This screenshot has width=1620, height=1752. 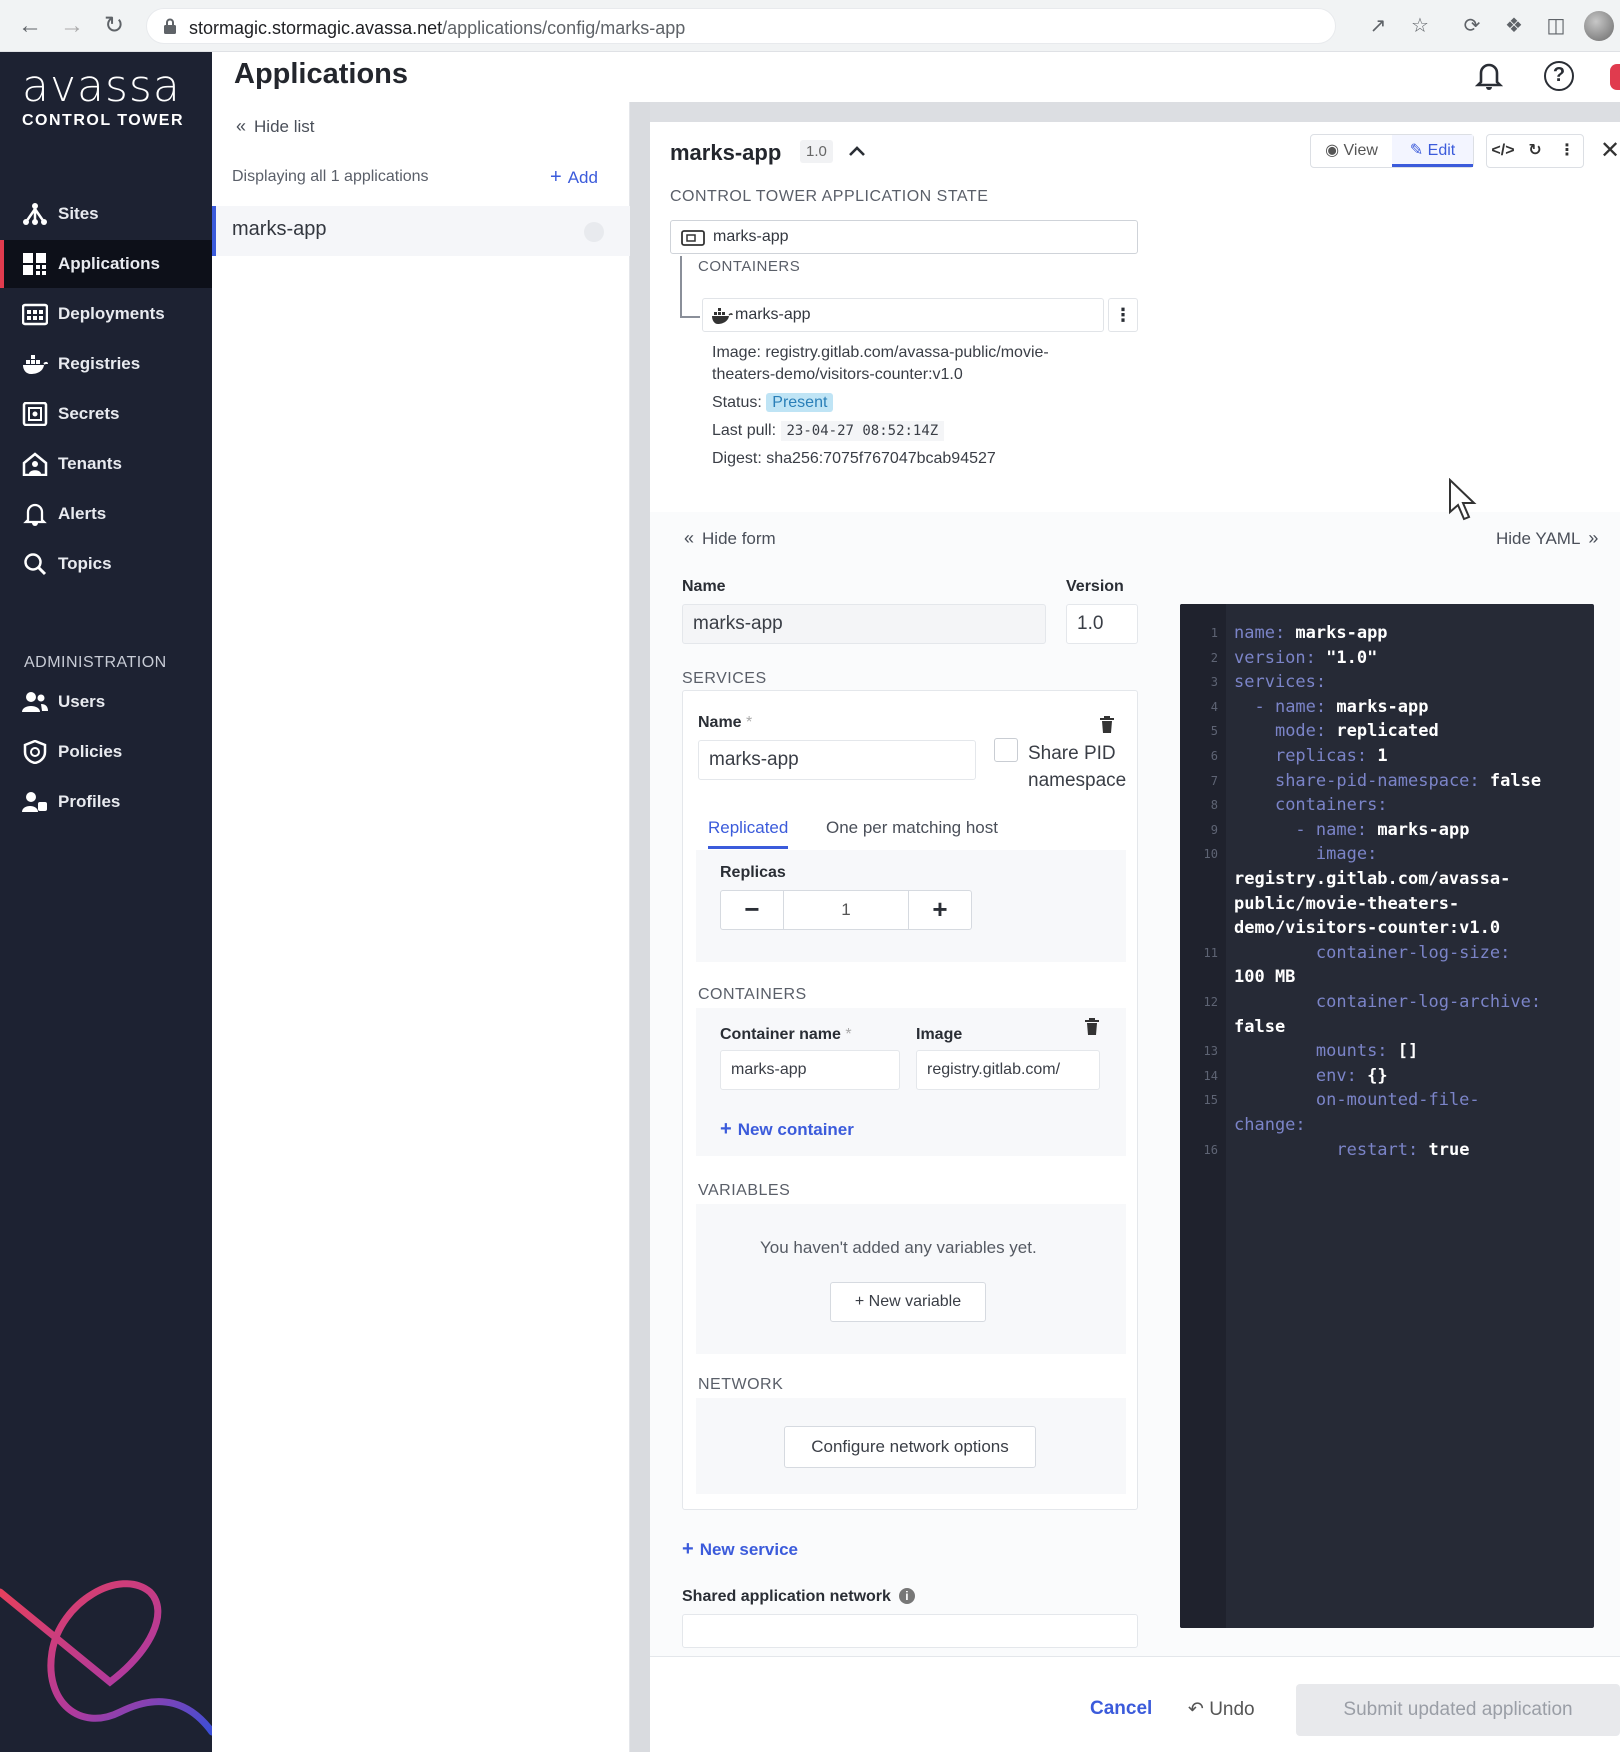 What do you see at coordinates (1351, 151) in the screenshot?
I see `view-button: ◉ View` at bounding box center [1351, 151].